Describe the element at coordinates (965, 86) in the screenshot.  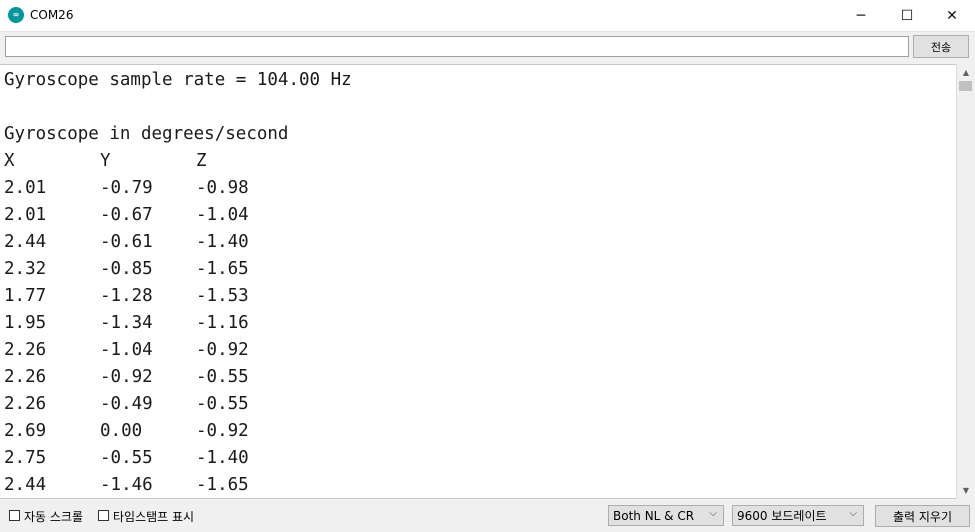
I see `scroll-thumb` at that location.